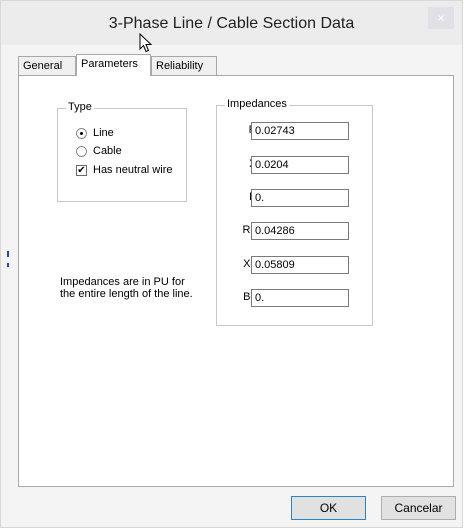  What do you see at coordinates (300, 298) in the screenshot?
I see `bo-input` at bounding box center [300, 298].